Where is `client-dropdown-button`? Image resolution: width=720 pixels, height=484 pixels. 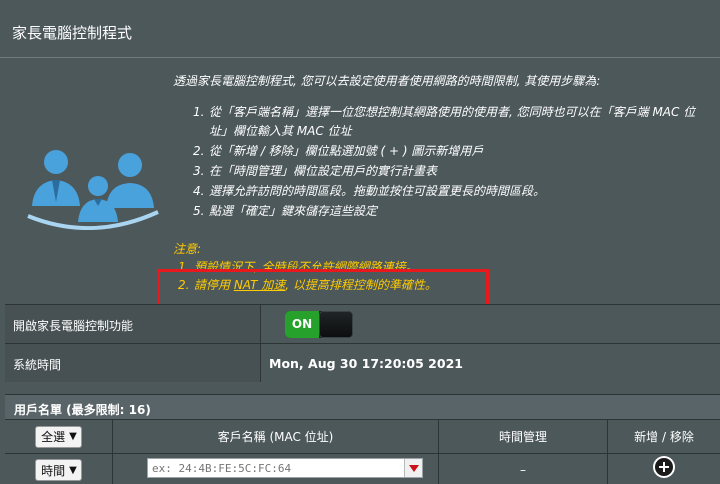 client-dropdown-button is located at coordinates (413, 468).